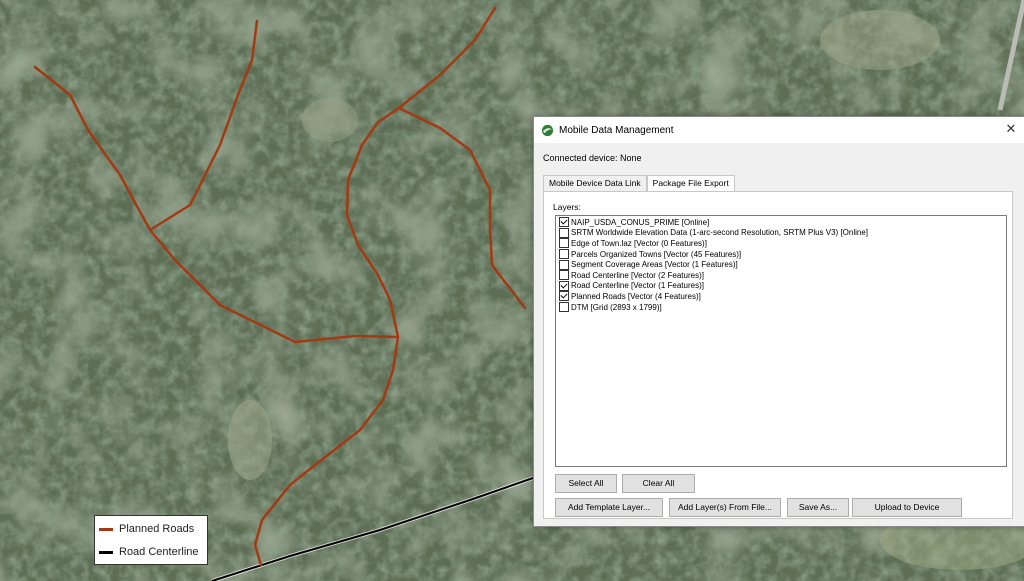  What do you see at coordinates (595, 183) in the screenshot?
I see `tab-mobile-device-data-link: Mobile Device Data Link` at bounding box center [595, 183].